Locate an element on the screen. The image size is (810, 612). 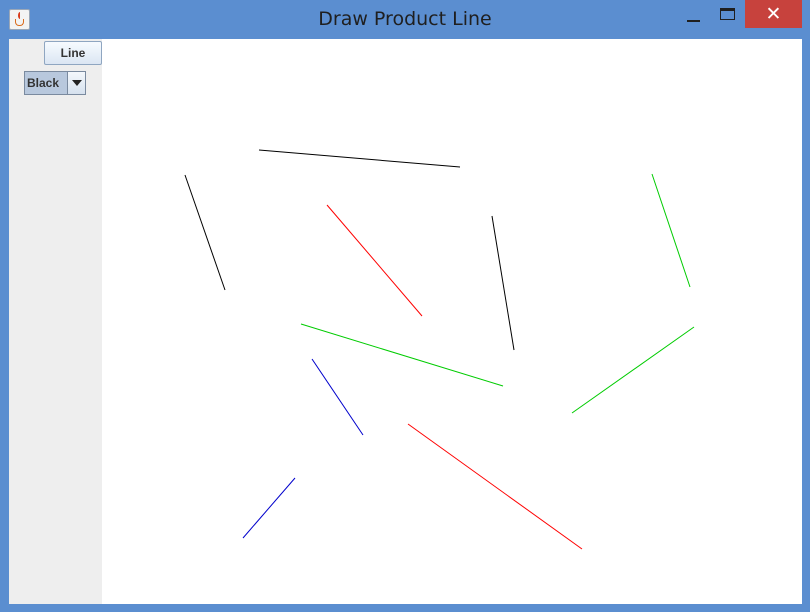
close-button: ✕ is located at coordinates (773, 14).